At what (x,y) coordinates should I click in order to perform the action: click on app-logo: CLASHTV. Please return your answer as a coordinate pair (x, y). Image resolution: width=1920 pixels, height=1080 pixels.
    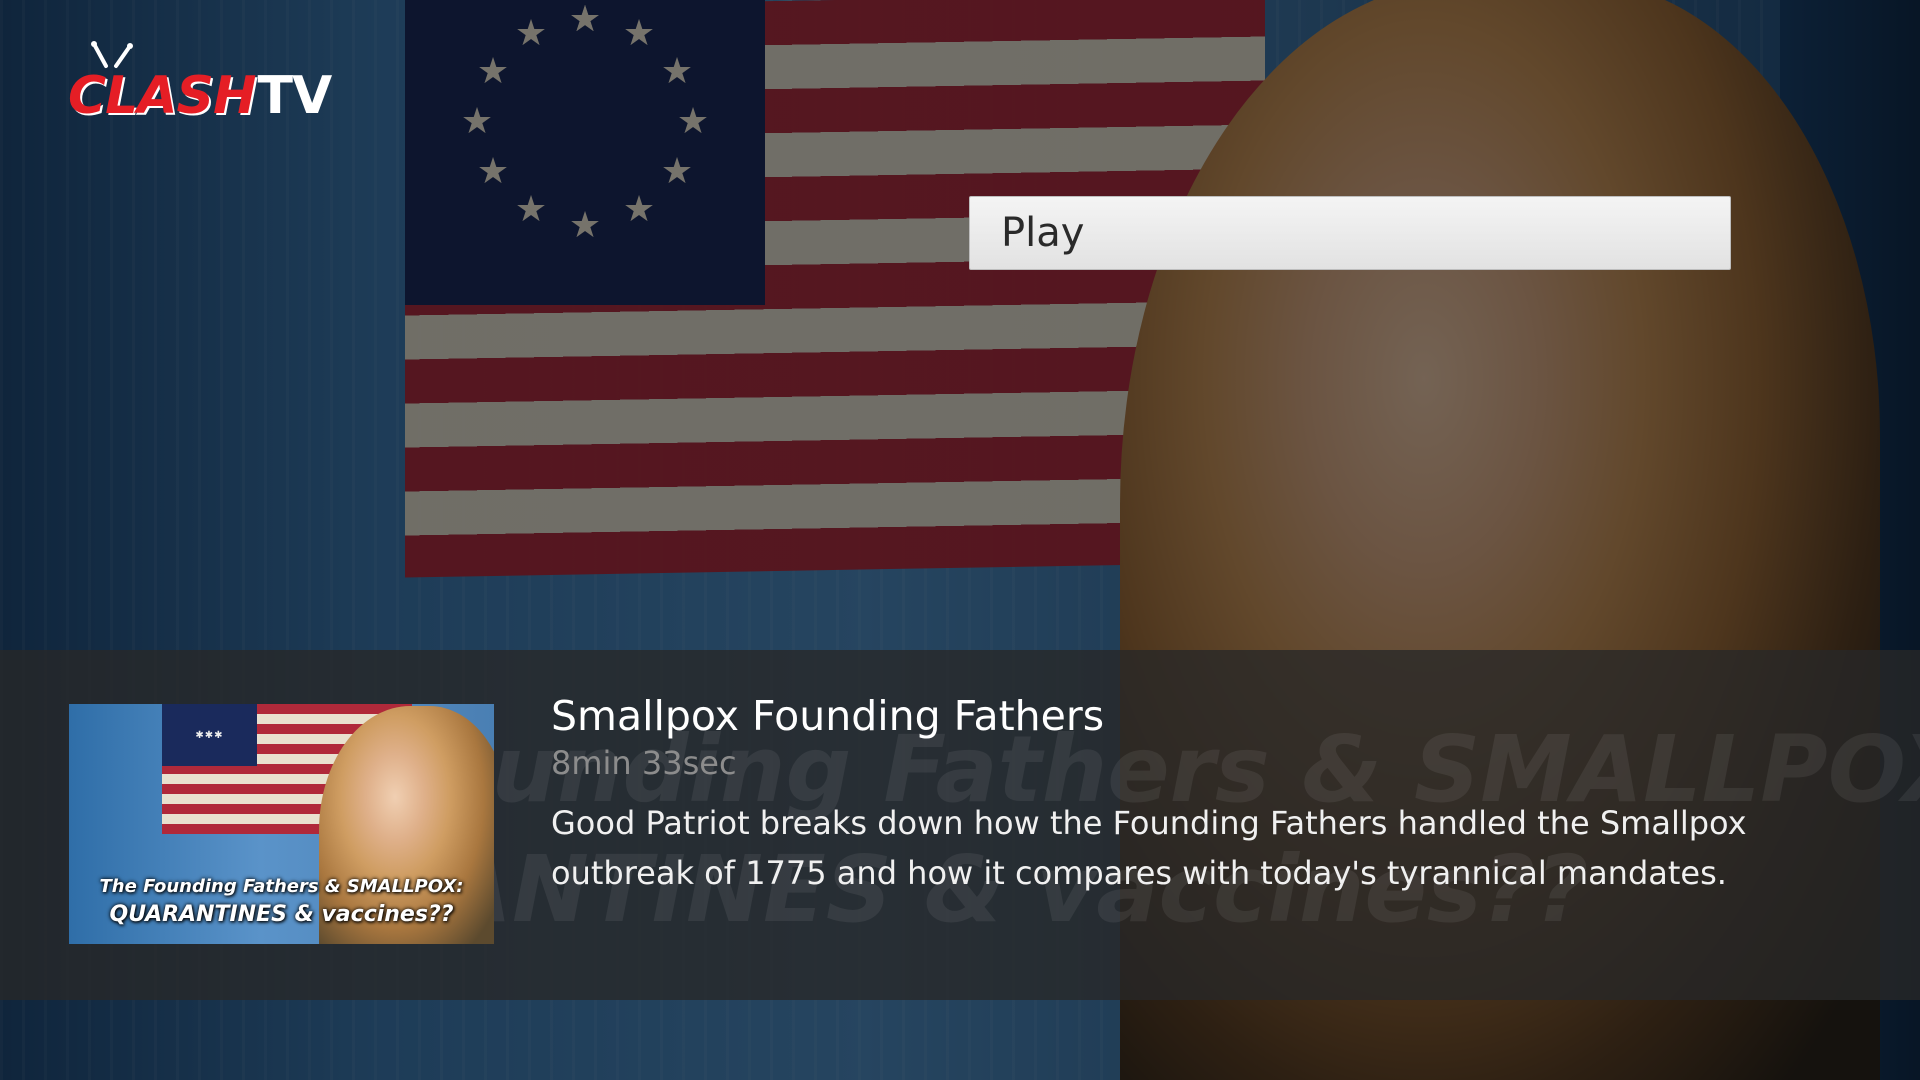
    Looking at the image, I should click on (203, 85).